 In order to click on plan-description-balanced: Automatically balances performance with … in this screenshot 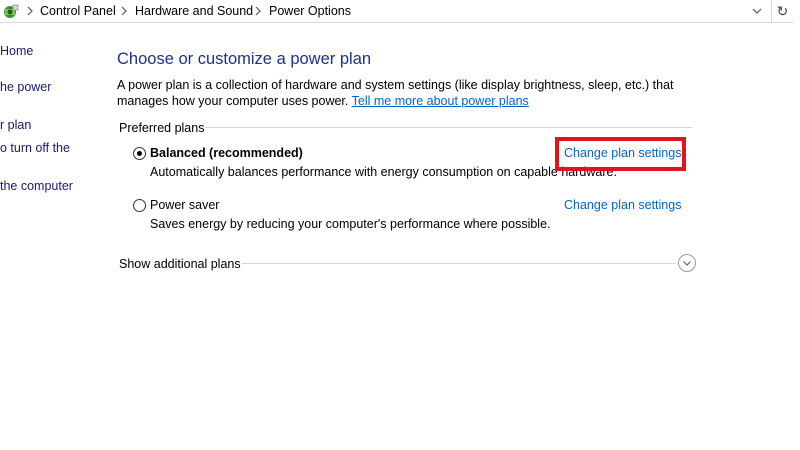, I will do `click(383, 172)`.